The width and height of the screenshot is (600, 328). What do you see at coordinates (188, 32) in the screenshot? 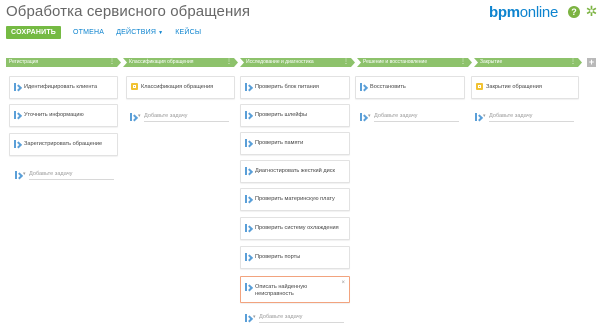
I see `cases-button: КЕЙСЫ` at bounding box center [188, 32].